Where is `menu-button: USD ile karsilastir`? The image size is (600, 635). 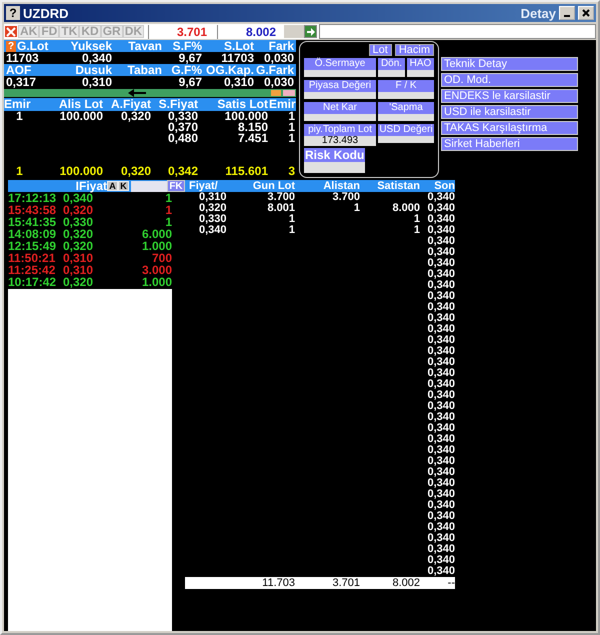 menu-button: USD ile karsilastir is located at coordinates (509, 112).